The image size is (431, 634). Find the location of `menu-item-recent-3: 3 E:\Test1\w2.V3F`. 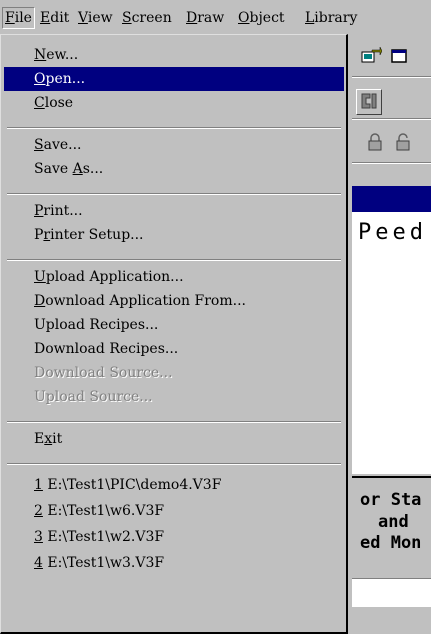

menu-item-recent-3: 3 E:\Test1\w2.V3F is located at coordinates (174, 537).